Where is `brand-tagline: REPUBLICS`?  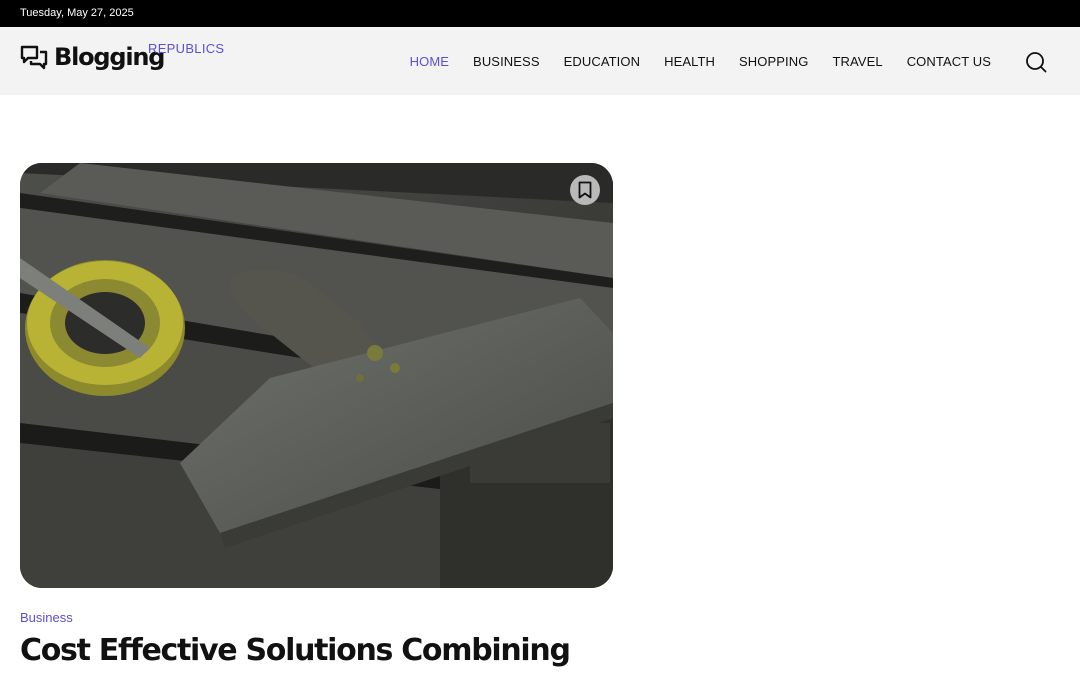 brand-tagline: REPUBLICS is located at coordinates (186, 48).